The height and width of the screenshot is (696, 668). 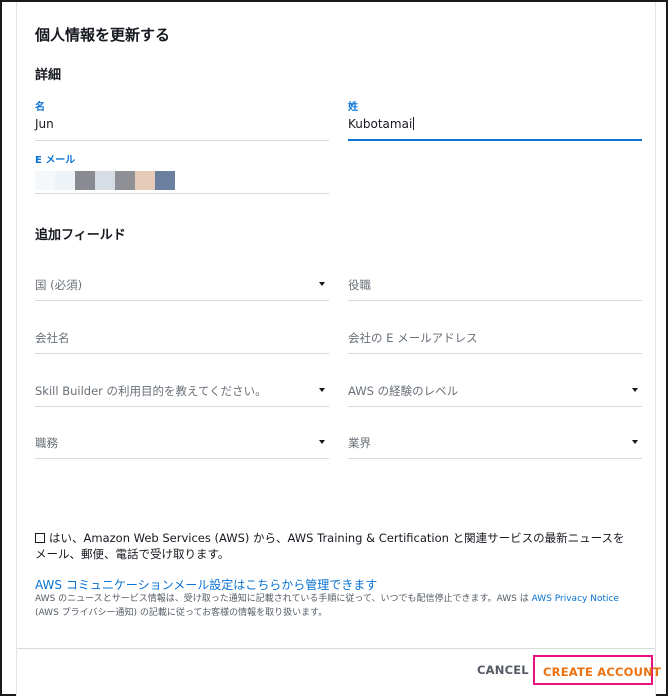 I want to click on last-name-field: 姓 Kubotamai, so click(x=495, y=119).